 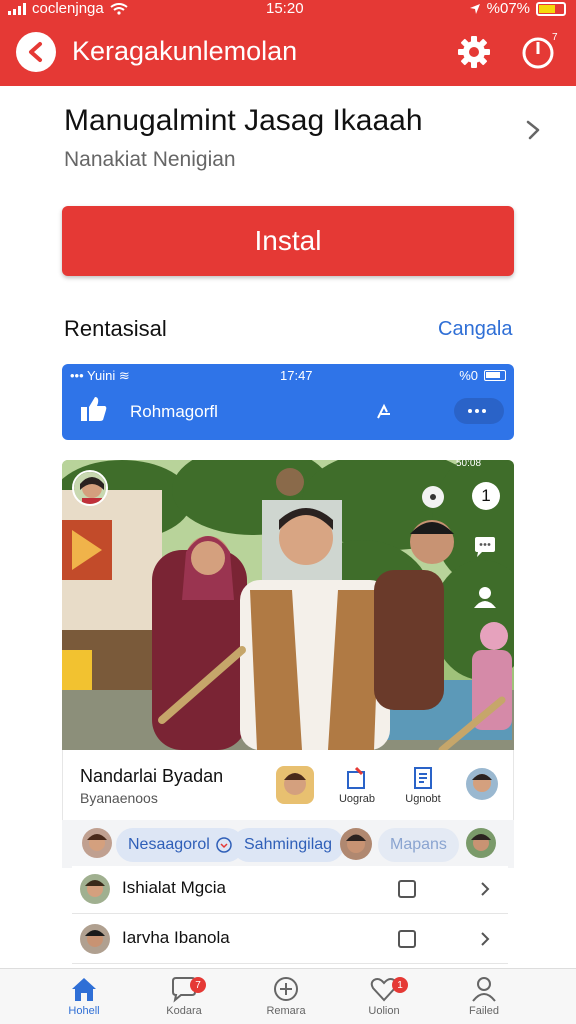 I want to click on post-action-share-label: Uograb, so click(x=357, y=799).